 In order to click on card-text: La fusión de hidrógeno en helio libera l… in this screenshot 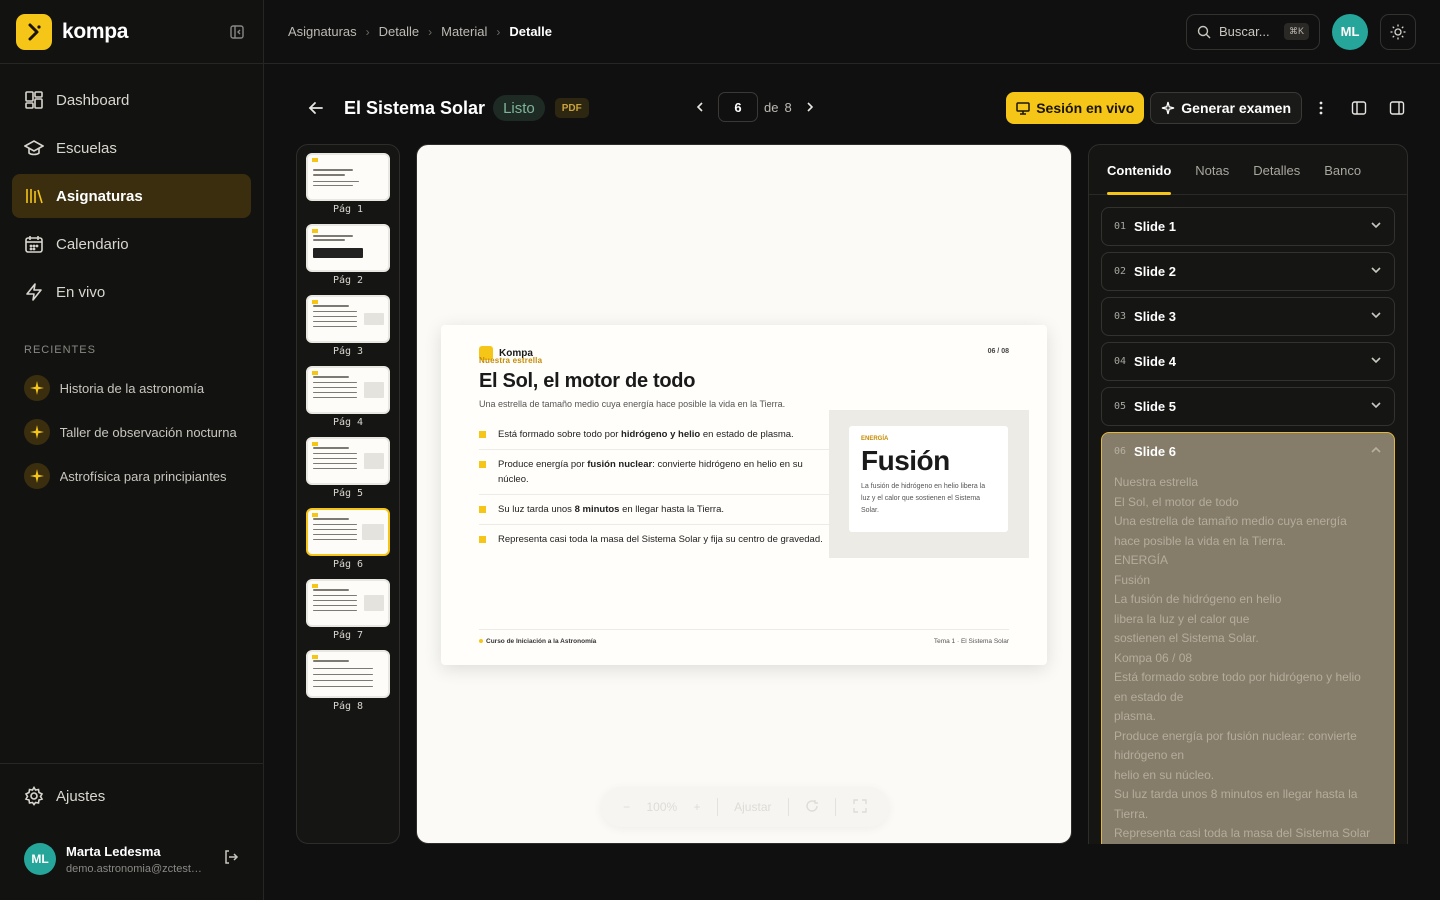, I will do `click(923, 498)`.